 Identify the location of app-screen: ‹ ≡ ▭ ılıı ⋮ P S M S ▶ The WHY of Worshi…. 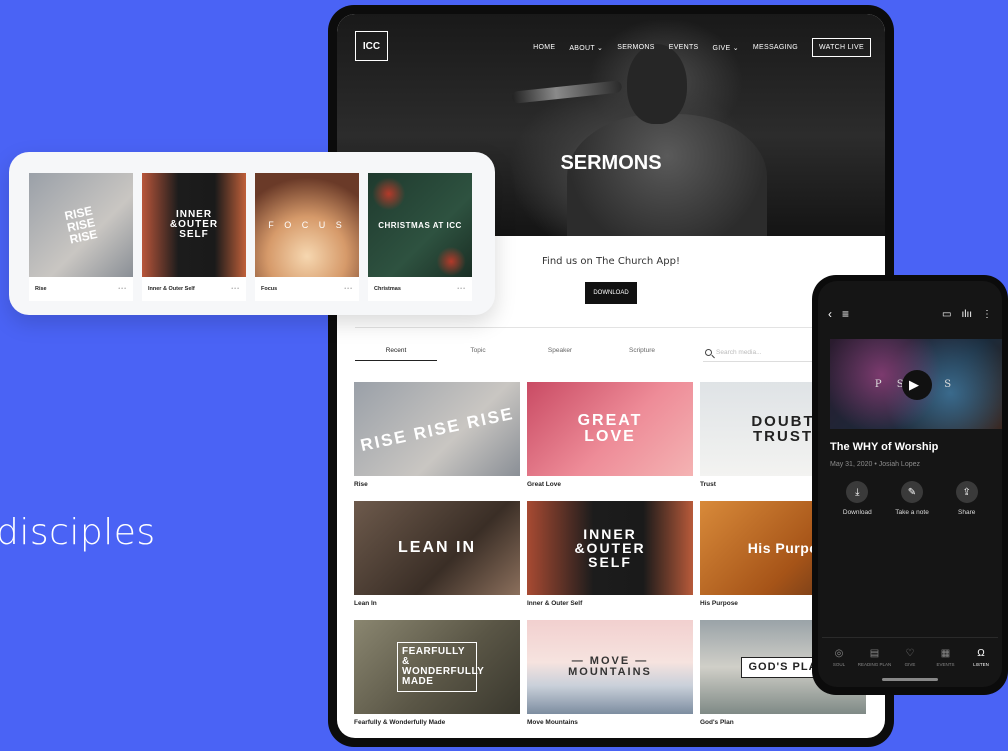
(910, 484).